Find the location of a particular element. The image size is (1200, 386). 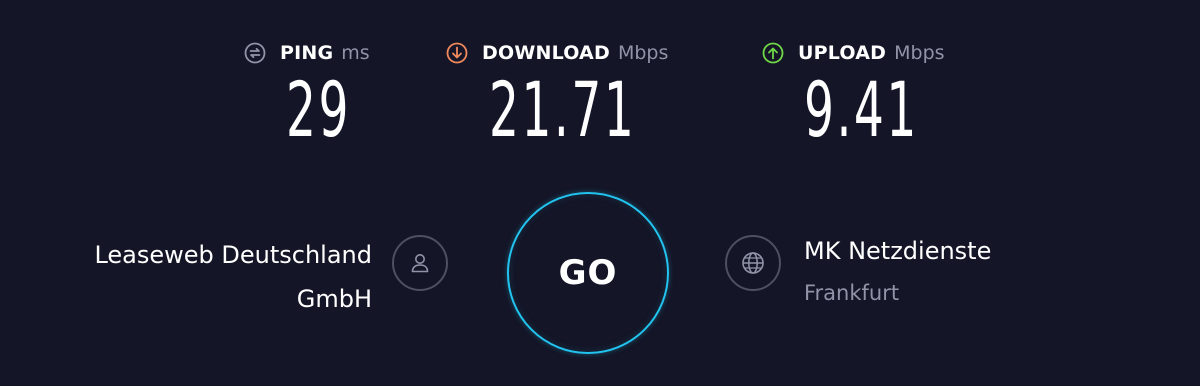

server-info: MK Netzdienste Frankfurt is located at coordinates (897, 272).